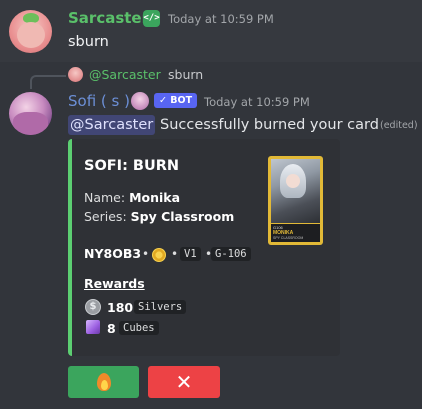  I want to click on cube-icon, so click(93, 327).